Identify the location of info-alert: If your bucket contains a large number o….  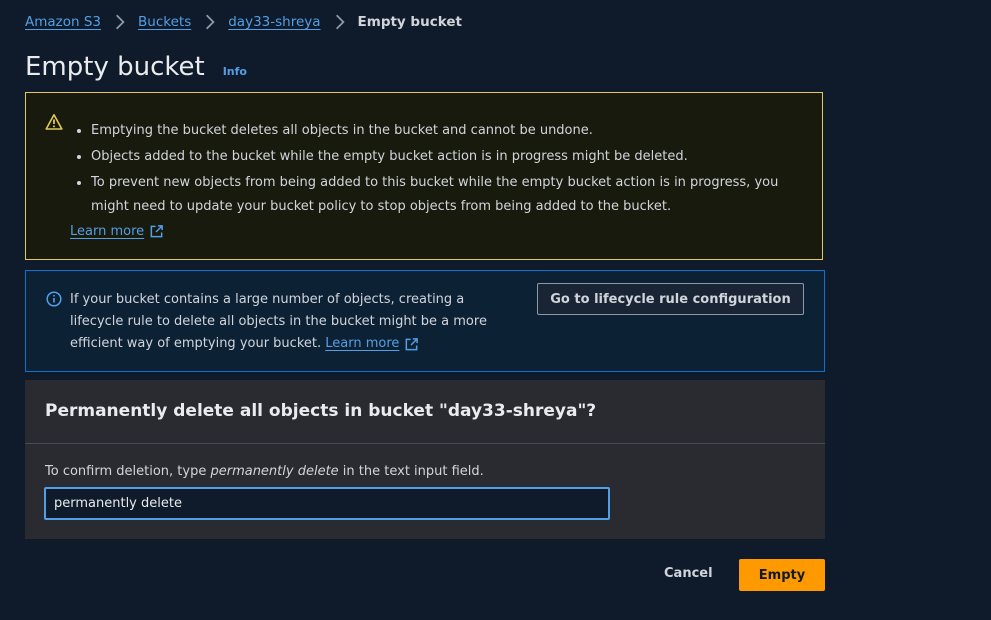
(425, 321).